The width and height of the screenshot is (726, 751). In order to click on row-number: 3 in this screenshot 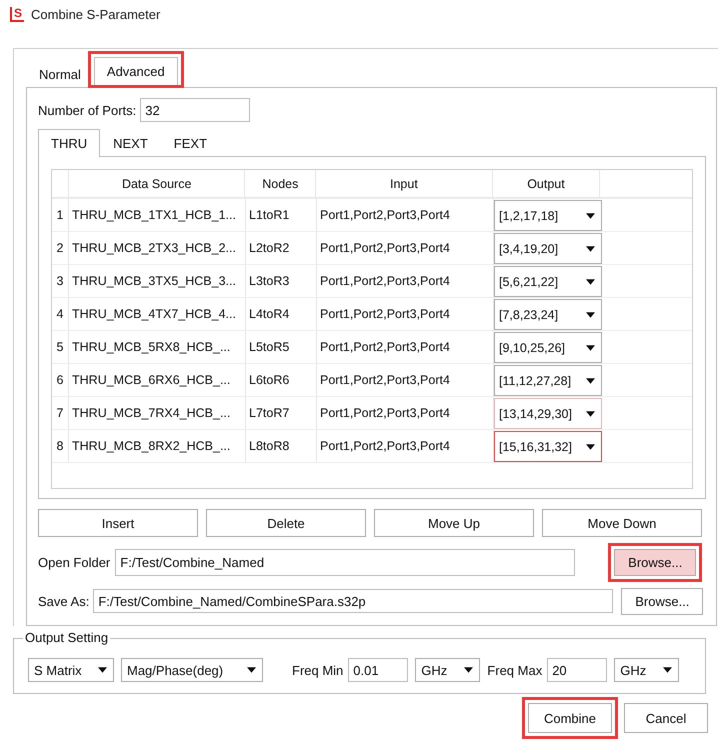, I will do `click(60, 281)`.